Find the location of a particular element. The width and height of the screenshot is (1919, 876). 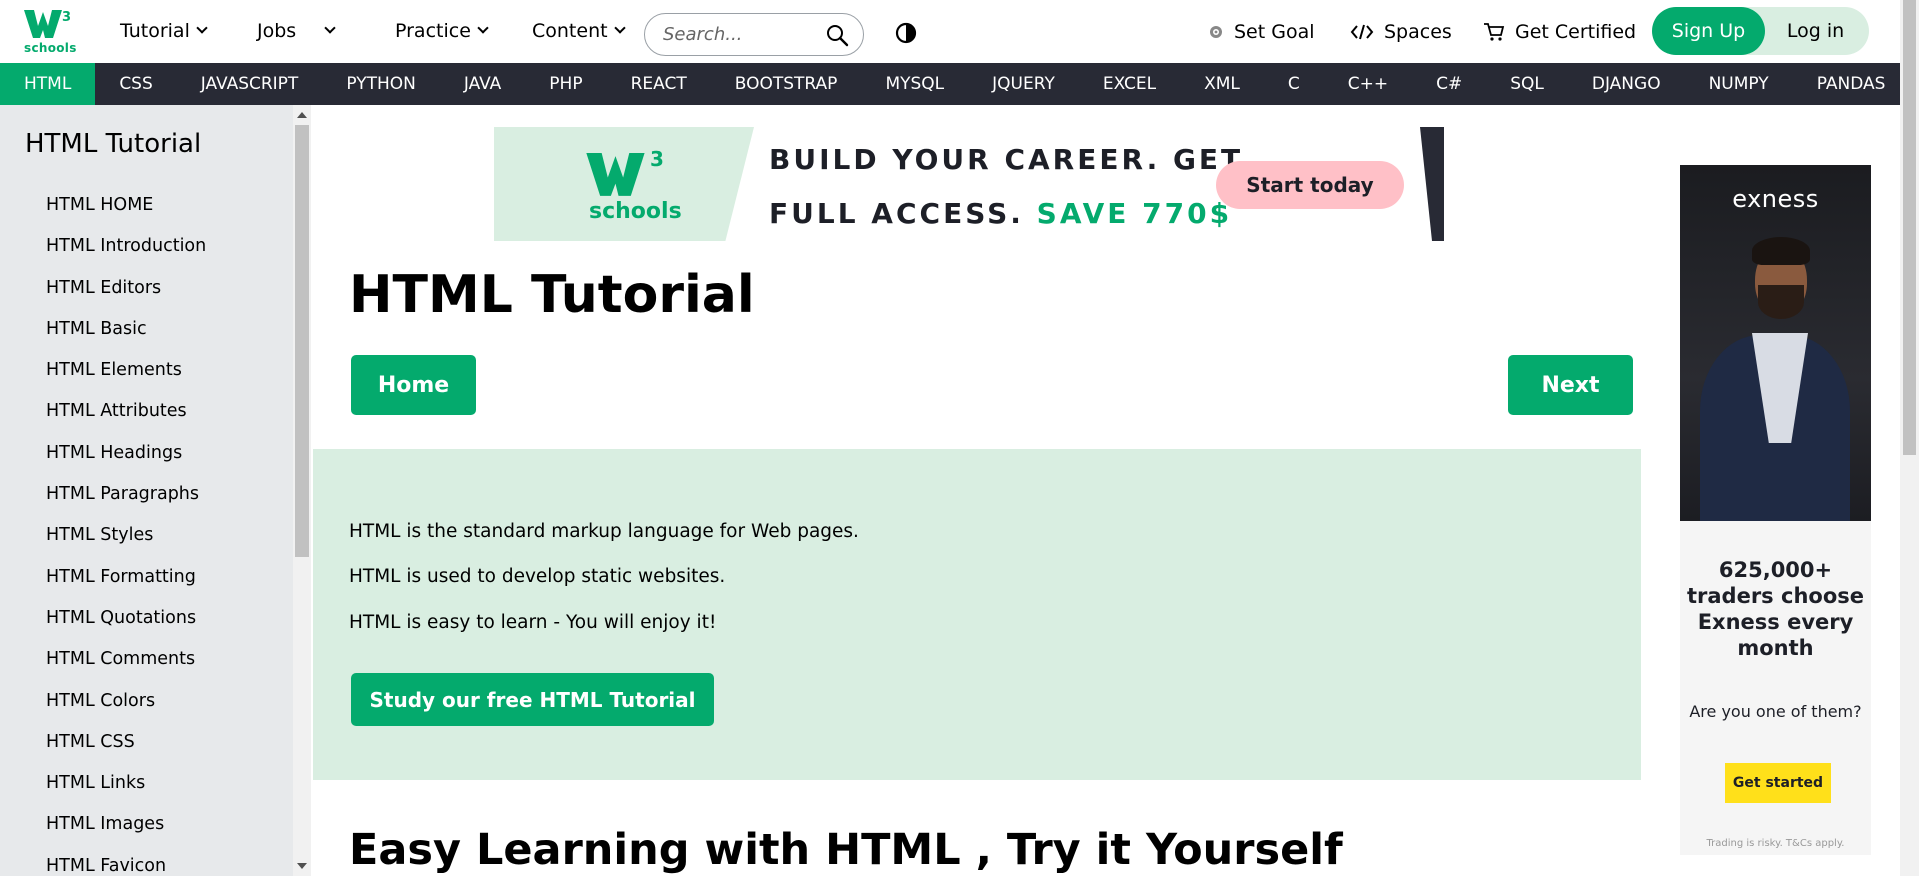

subject-tab-cplusplus: C++ is located at coordinates (1368, 84).